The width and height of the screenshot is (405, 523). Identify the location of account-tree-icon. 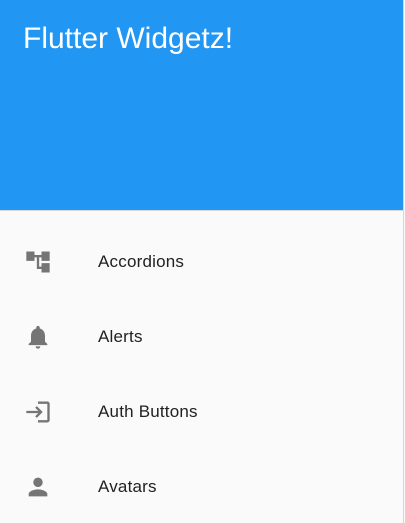
(38, 262).